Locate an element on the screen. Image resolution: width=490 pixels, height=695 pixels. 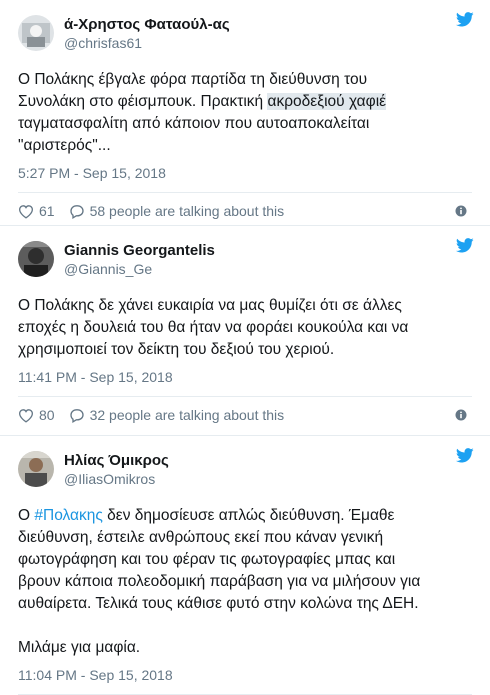
tweet-timestamp: 11:04 PM - Sep 15, 2018 is located at coordinates (245, 675).